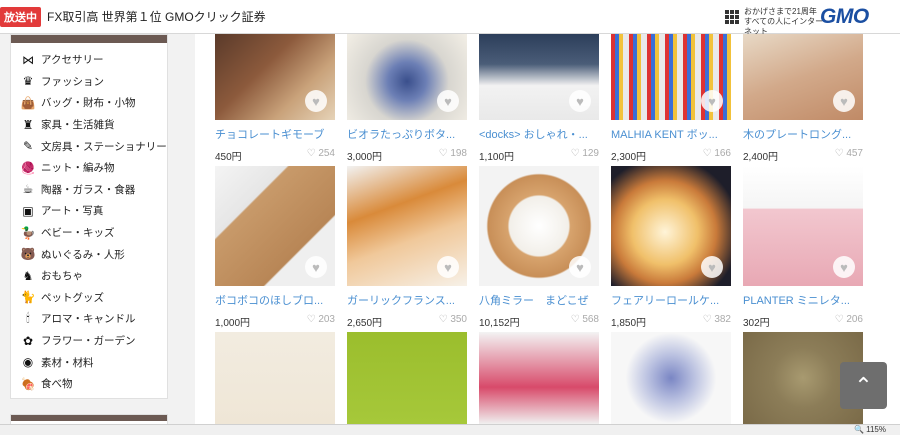 This screenshot has height=435, width=900. What do you see at coordinates (28, 232) in the screenshot?
I see `duck-icon: 🦆` at bounding box center [28, 232].